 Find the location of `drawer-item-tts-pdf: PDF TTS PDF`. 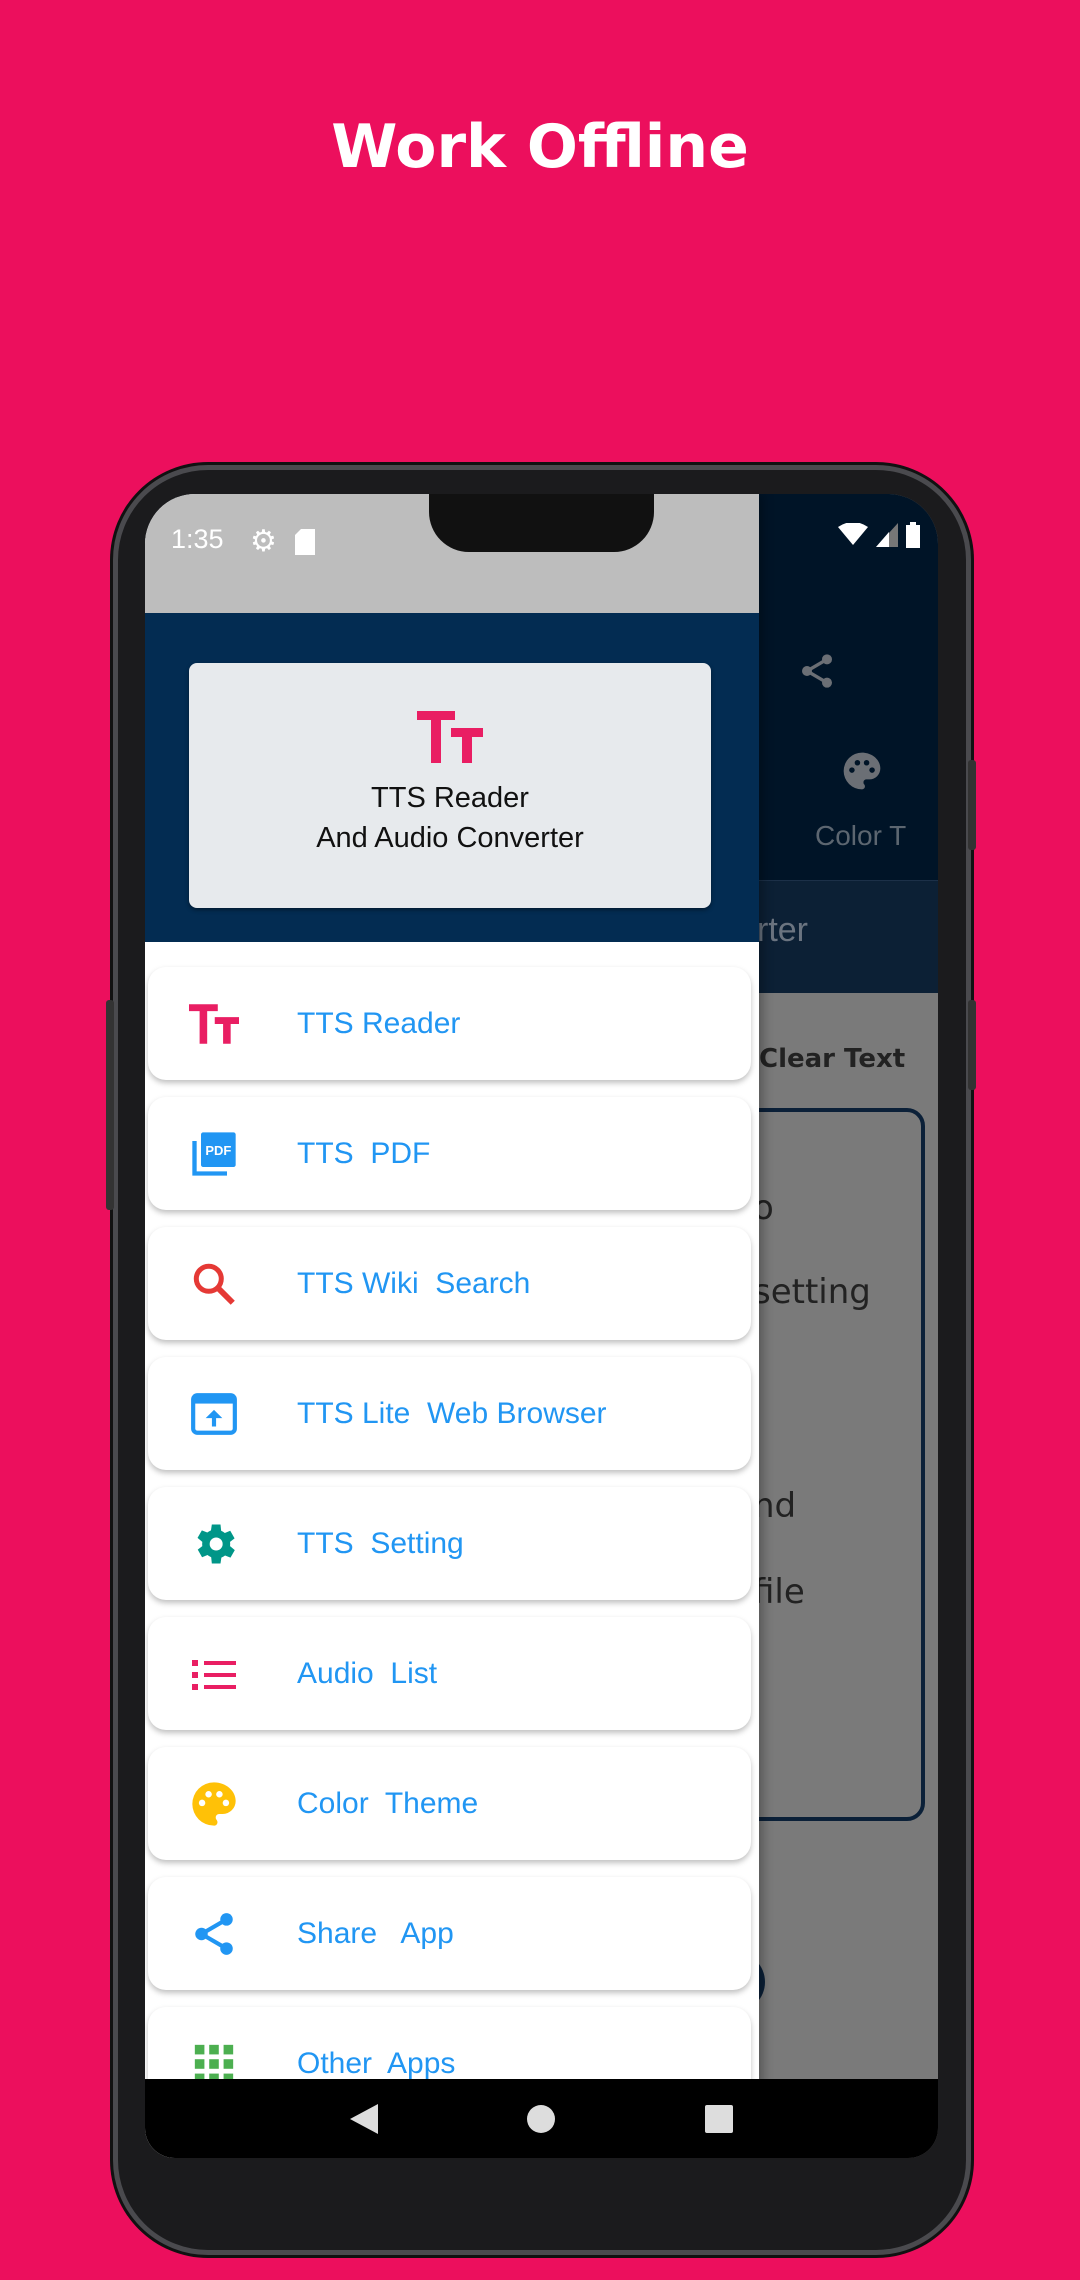

drawer-item-tts-pdf: PDF TTS PDF is located at coordinates (449, 1153).